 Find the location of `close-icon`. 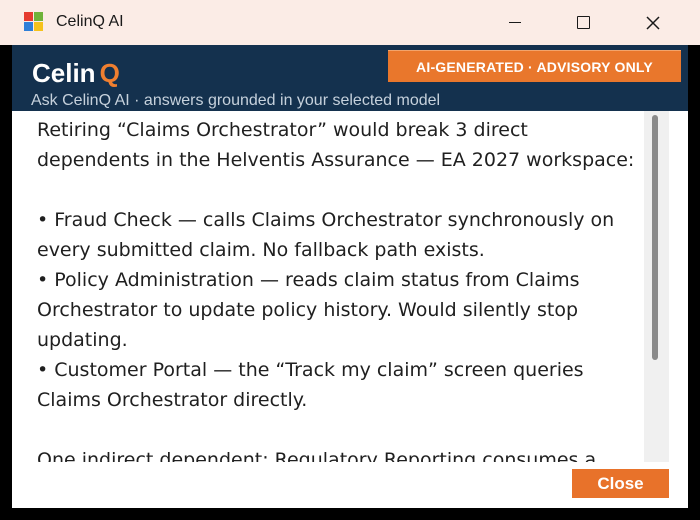

close-icon is located at coordinates (653, 22).